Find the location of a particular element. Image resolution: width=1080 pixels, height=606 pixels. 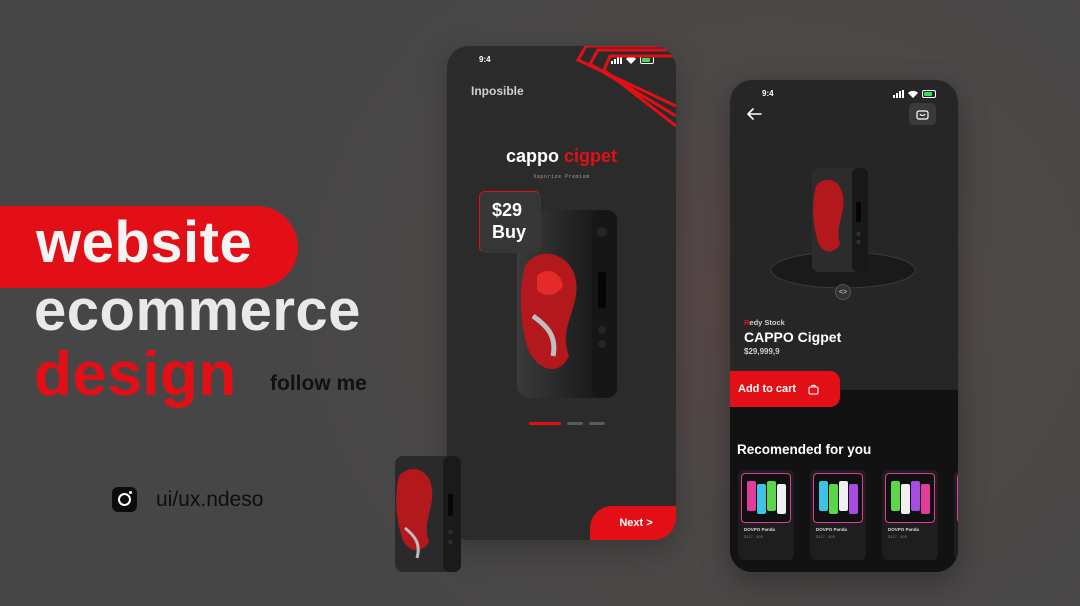

instagram-handle: ui/ux.ndeso is located at coordinates (209, 500).